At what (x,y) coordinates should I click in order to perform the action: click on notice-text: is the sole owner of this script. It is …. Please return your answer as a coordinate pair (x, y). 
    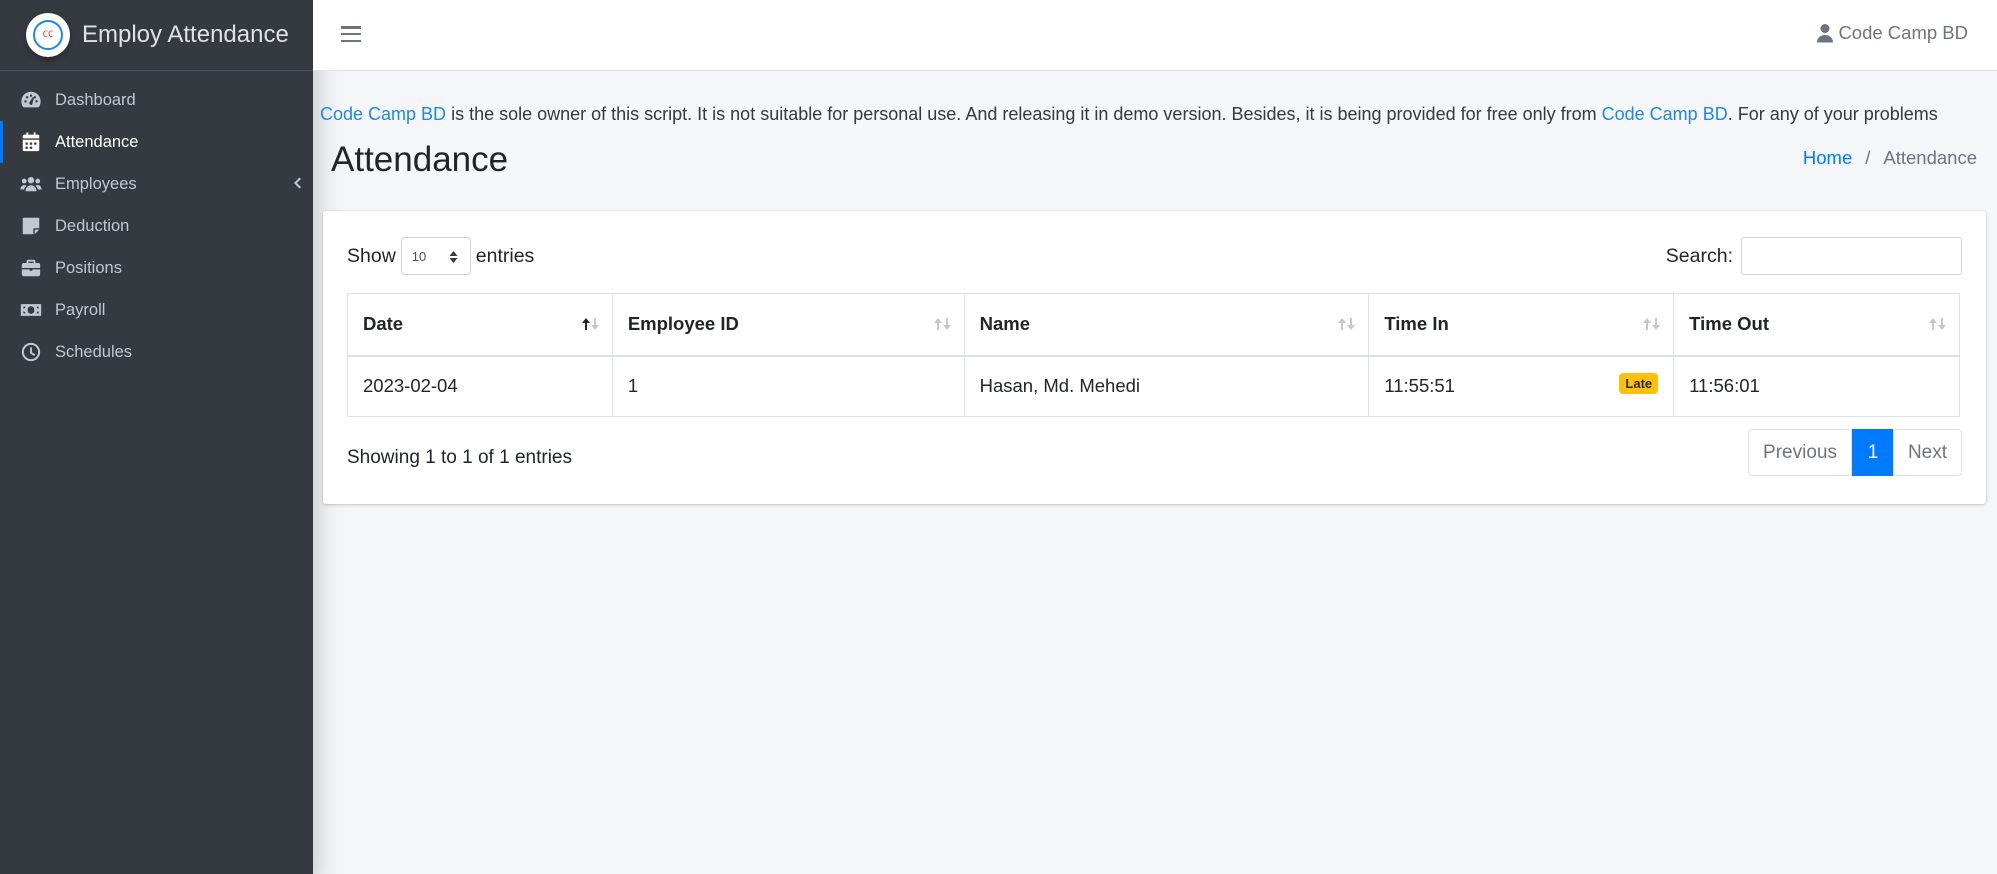
    Looking at the image, I should click on (1024, 114).